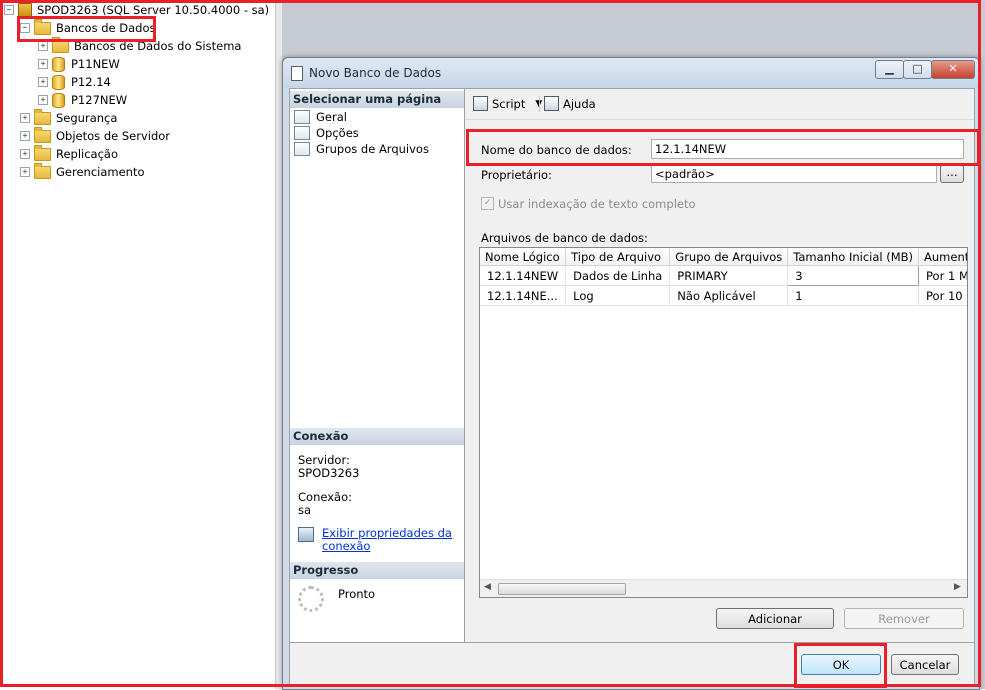  Describe the element at coordinates (925, 664) in the screenshot. I see `cancel-button: Cancelar` at that location.